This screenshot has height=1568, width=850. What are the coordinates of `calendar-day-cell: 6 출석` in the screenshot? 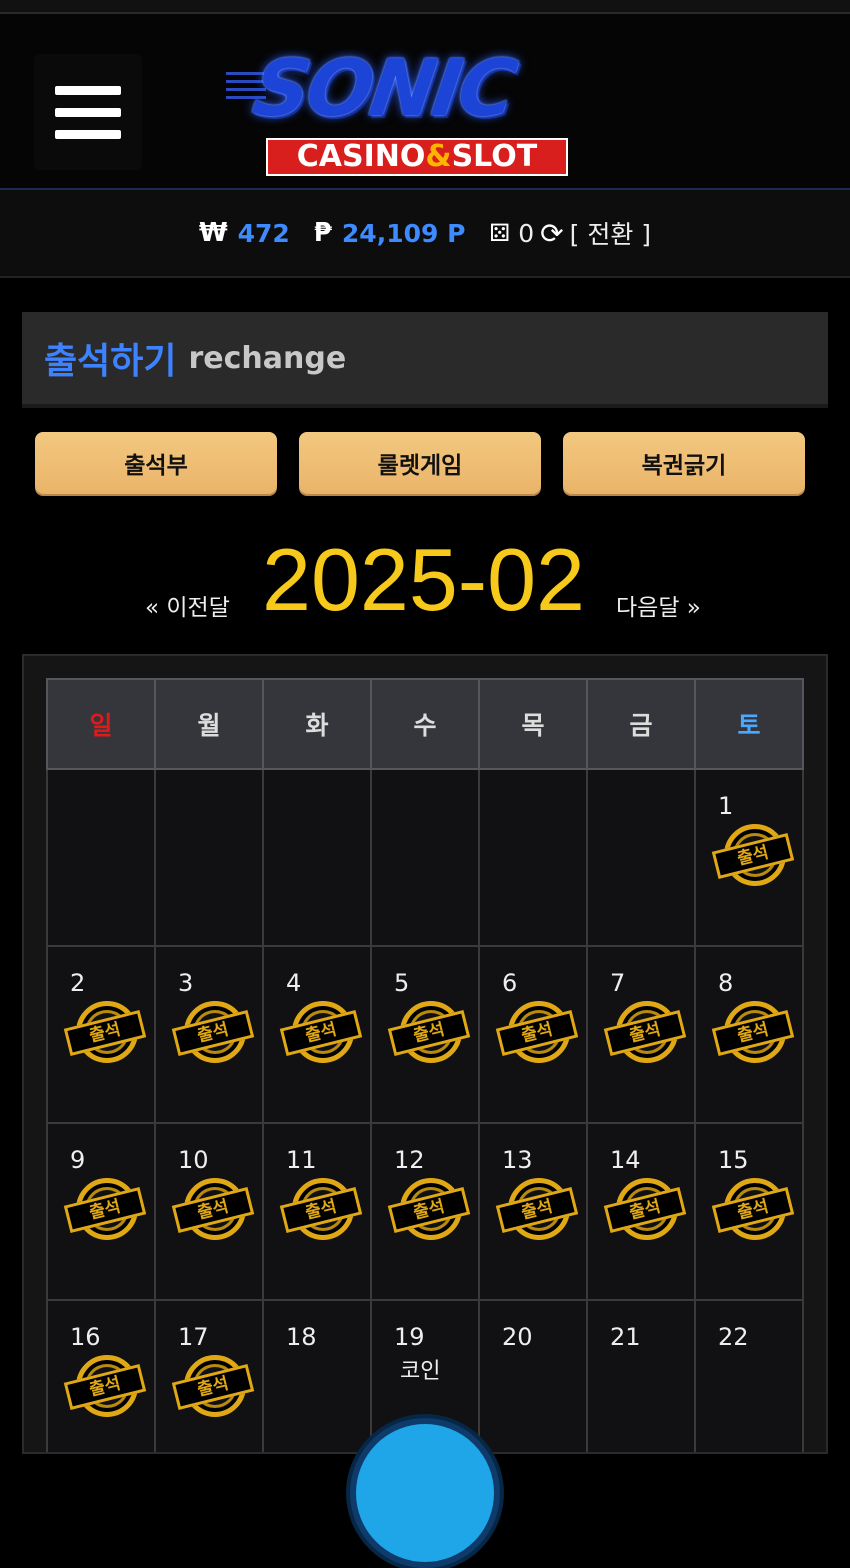 It's located at (533, 1034).